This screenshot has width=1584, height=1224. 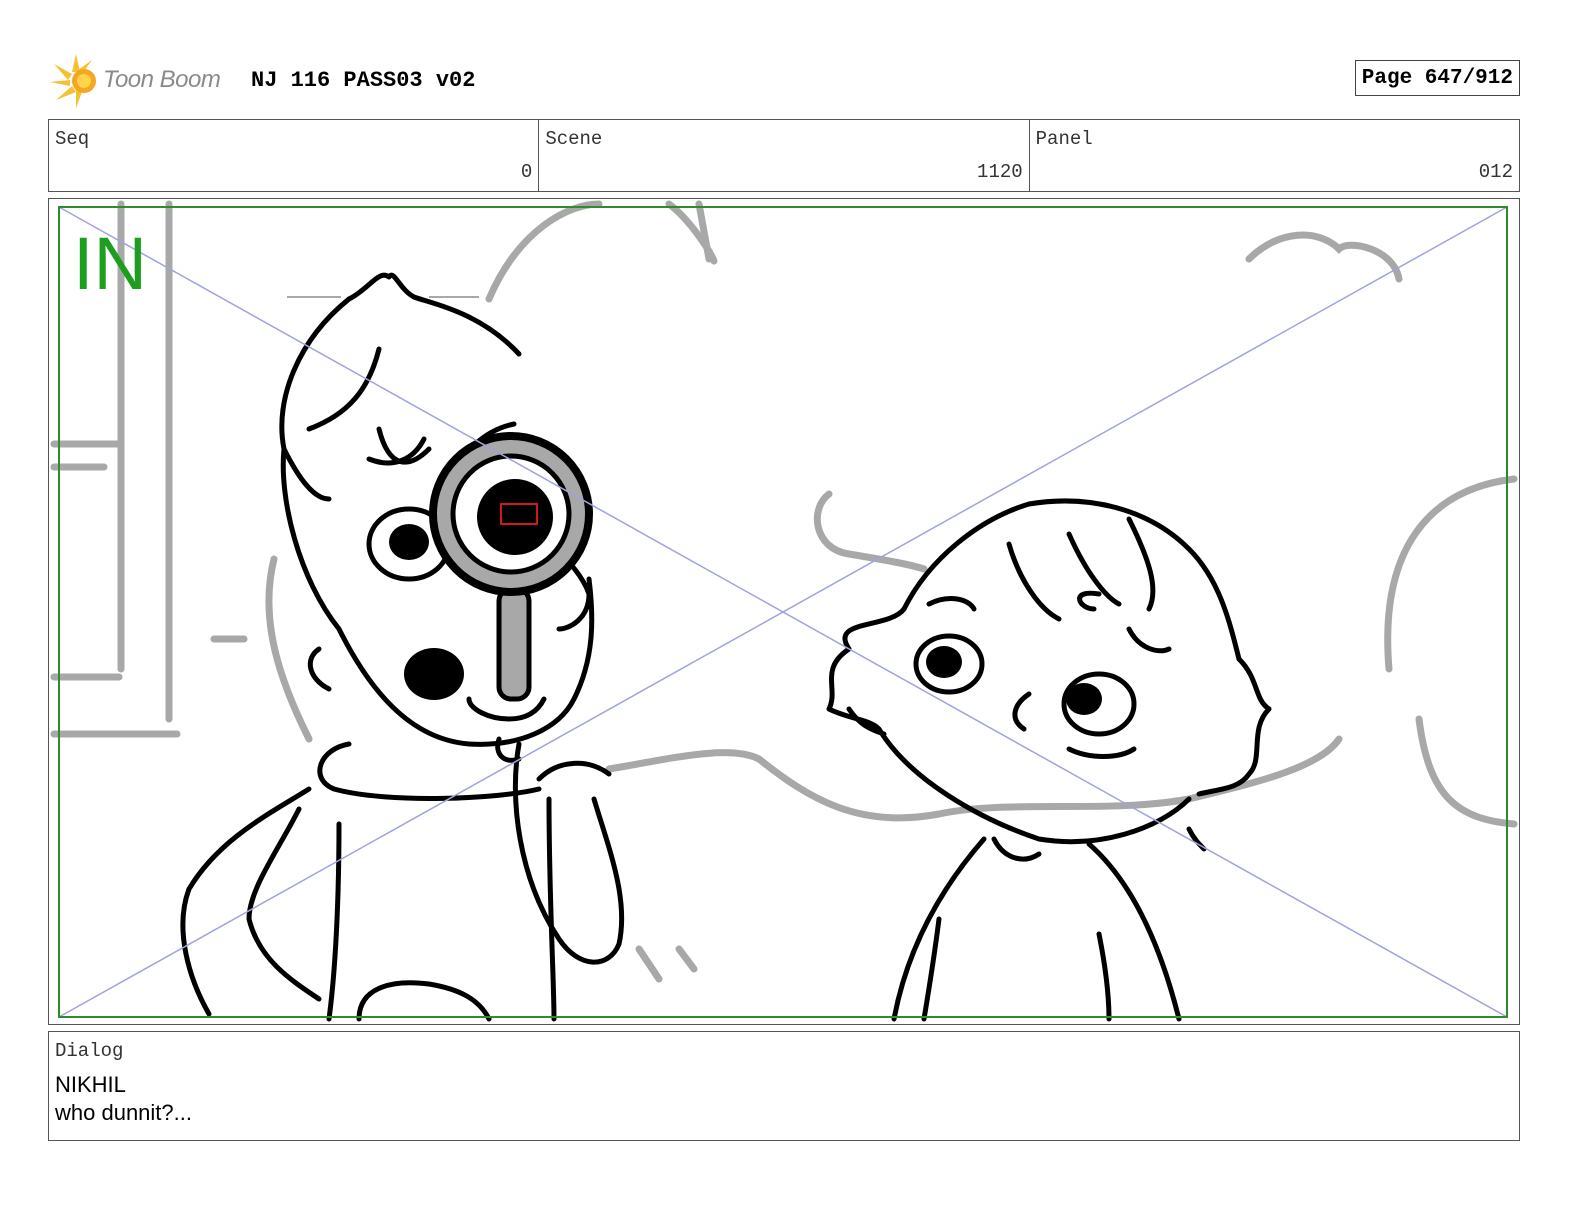 What do you see at coordinates (574, 139) in the screenshot?
I see `scene-label: Scene` at bounding box center [574, 139].